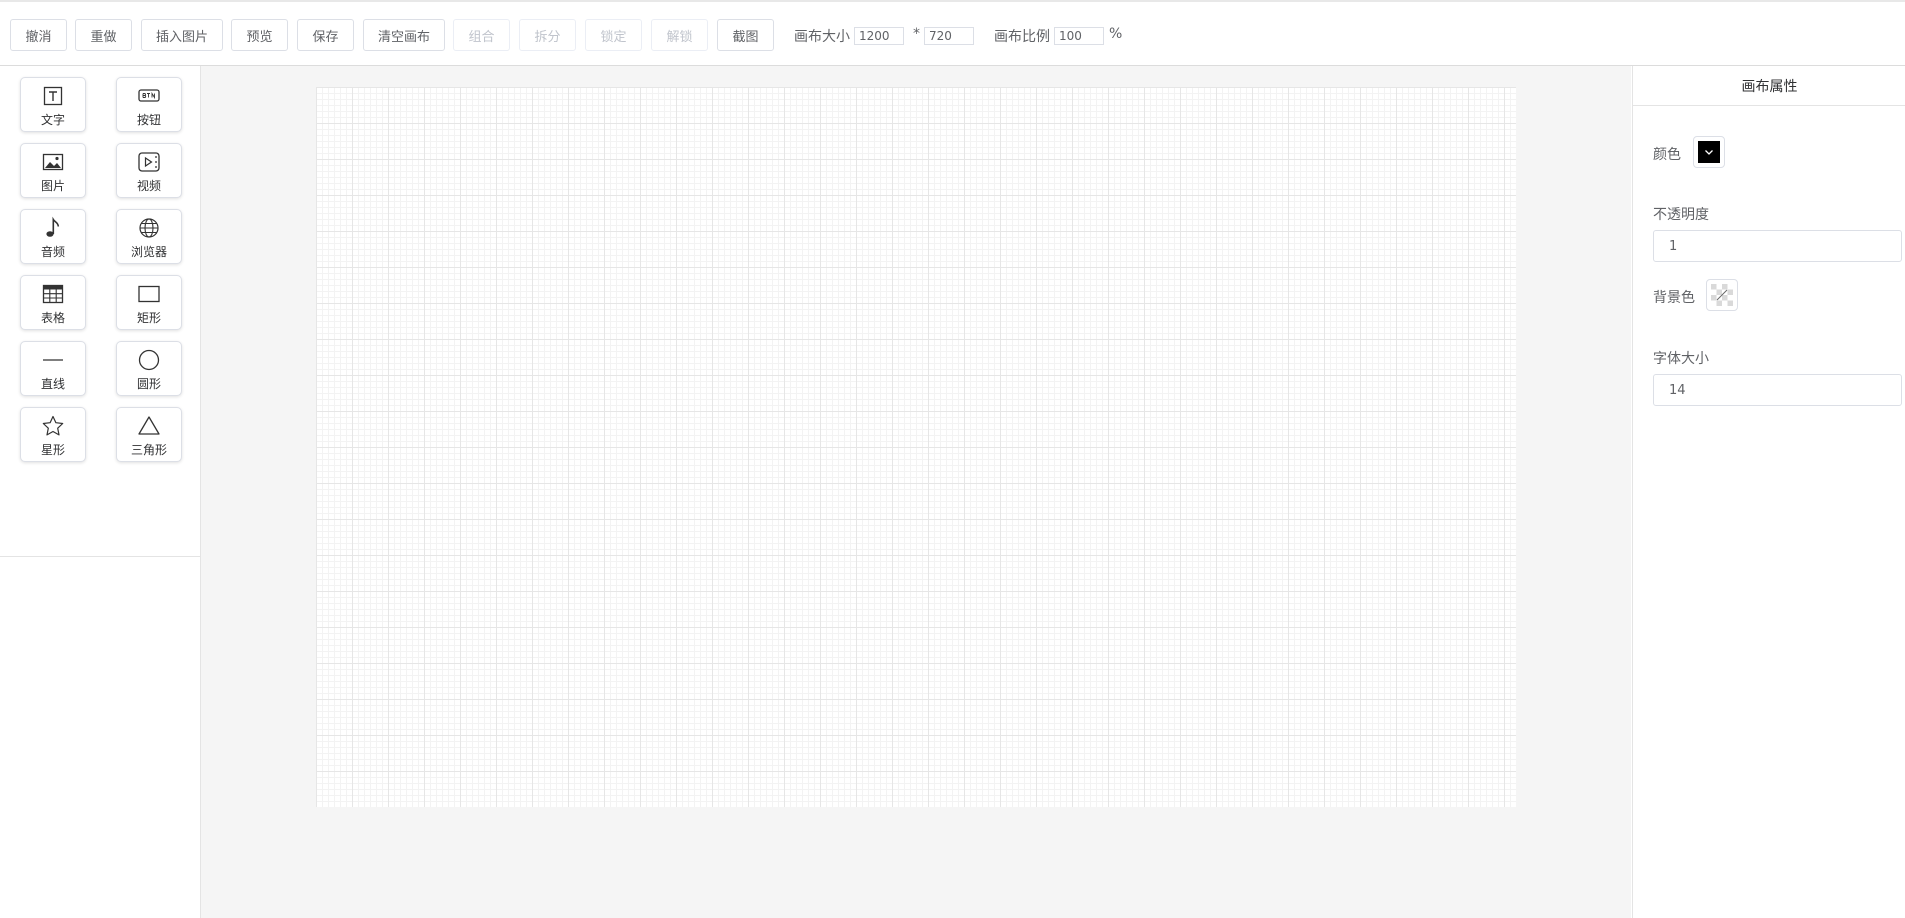 This screenshot has width=1905, height=918. I want to click on lock-button: 锁定, so click(613, 35).